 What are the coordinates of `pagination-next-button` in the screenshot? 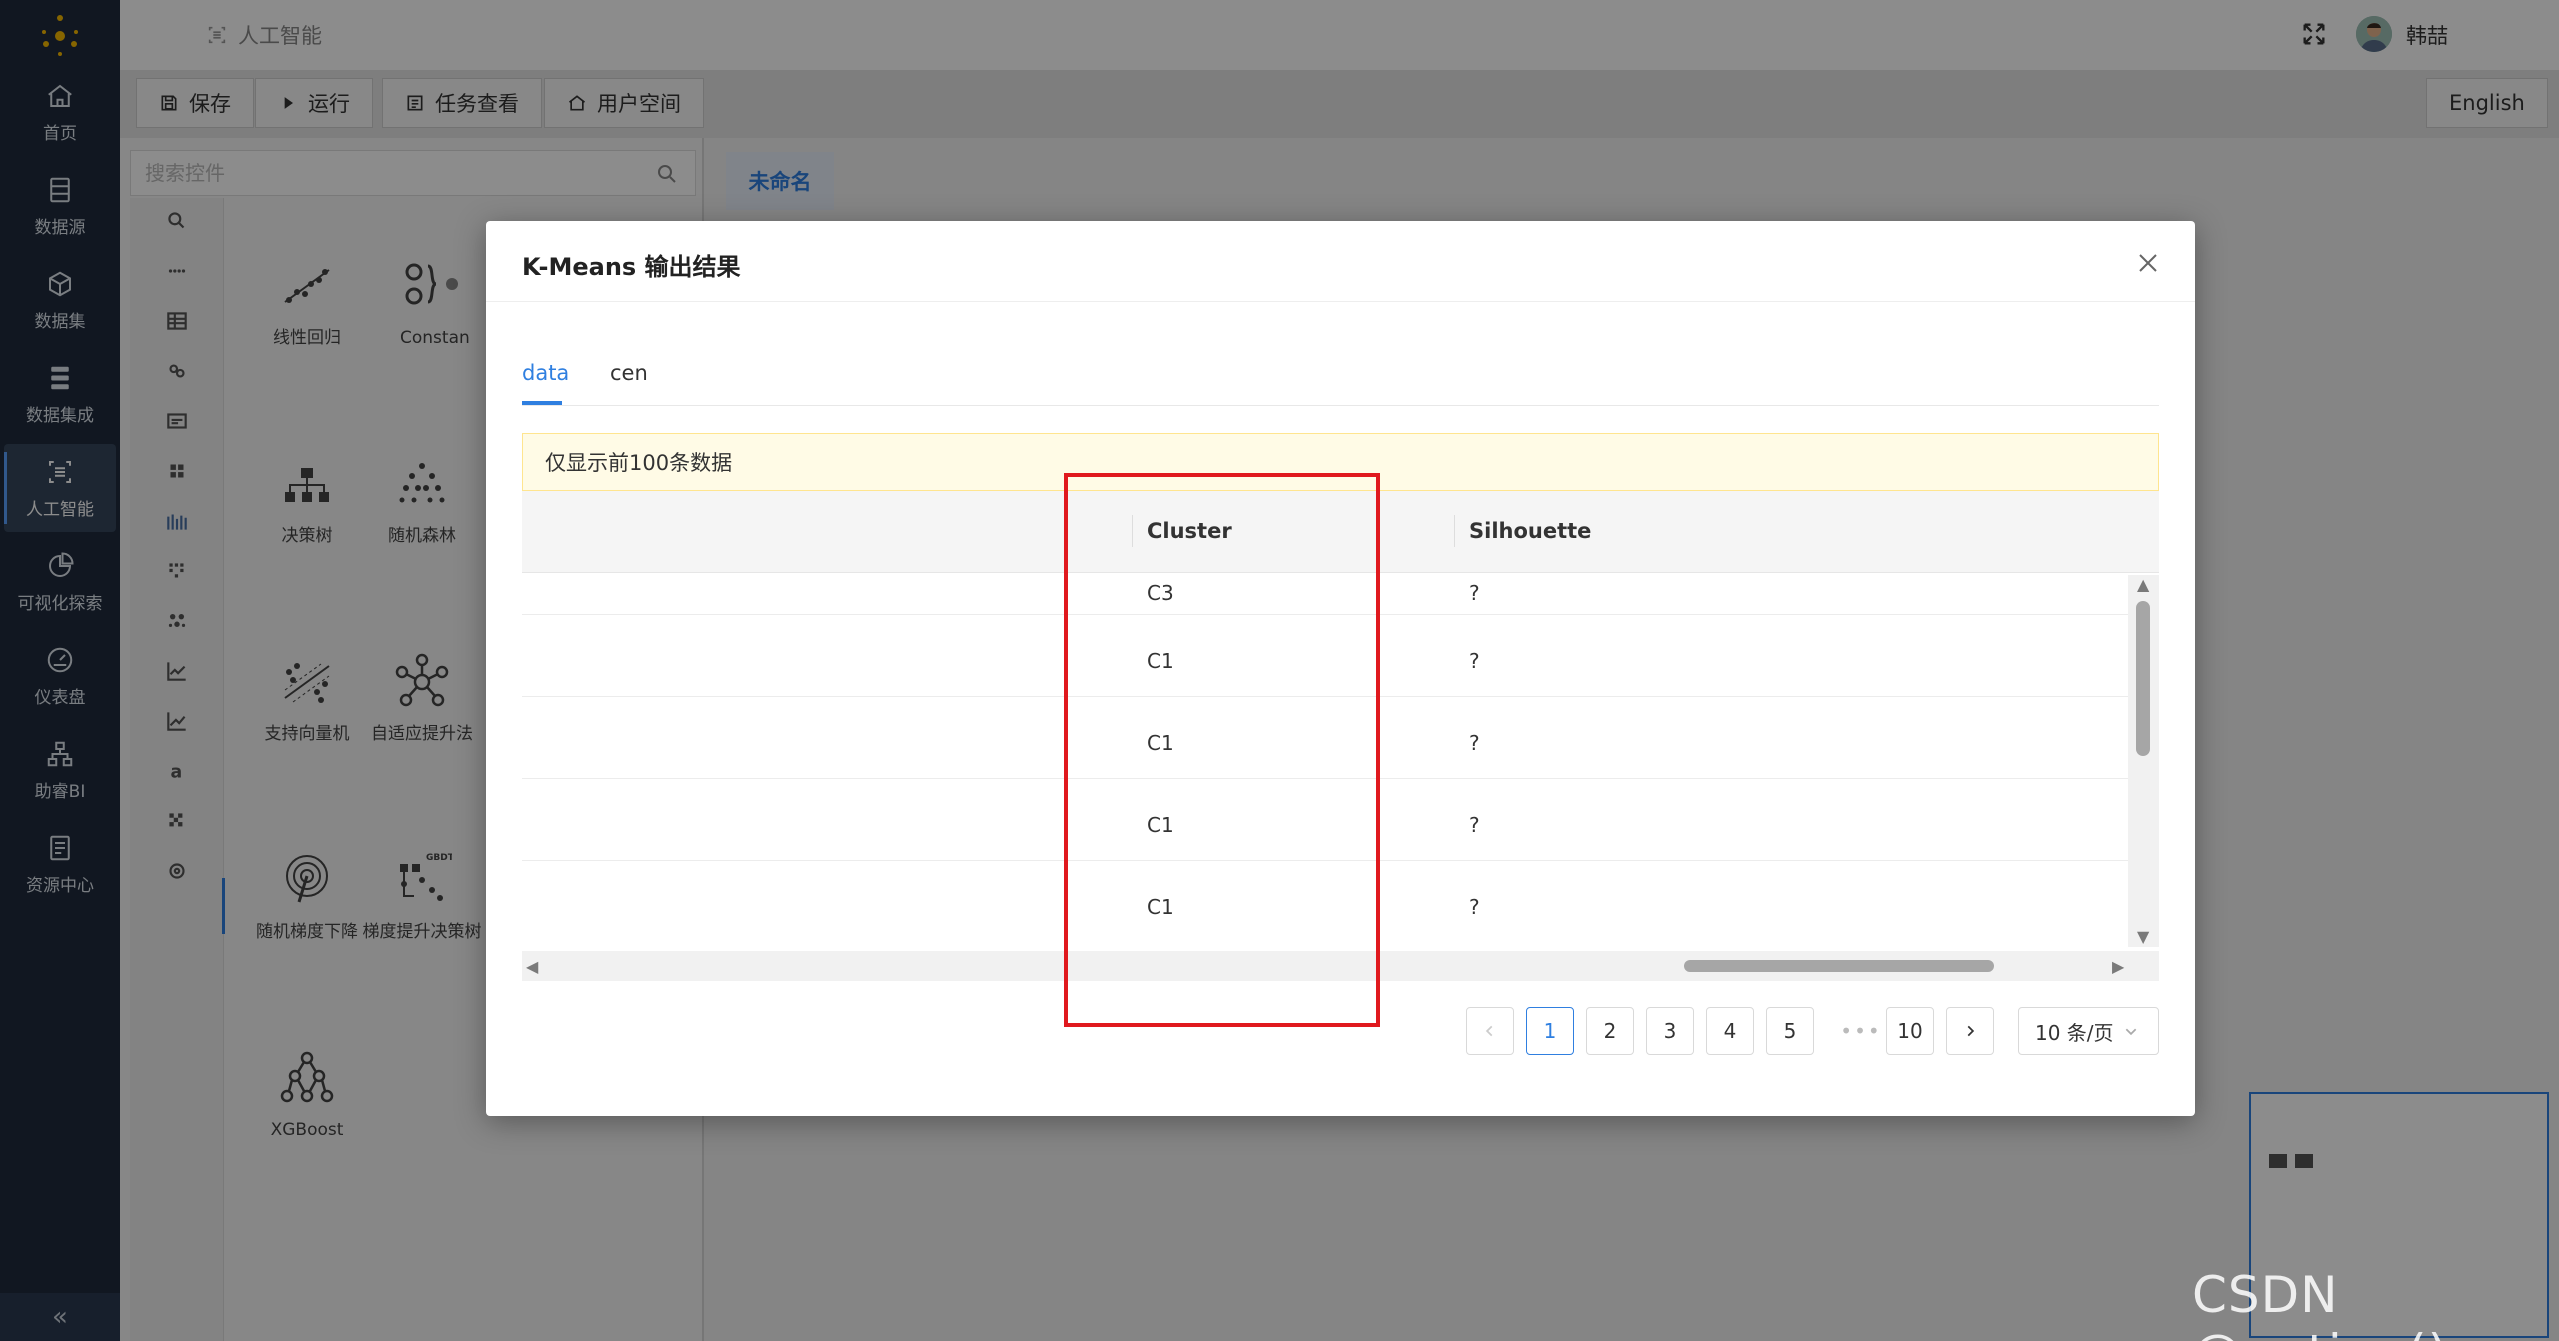 It's located at (1970, 1031).